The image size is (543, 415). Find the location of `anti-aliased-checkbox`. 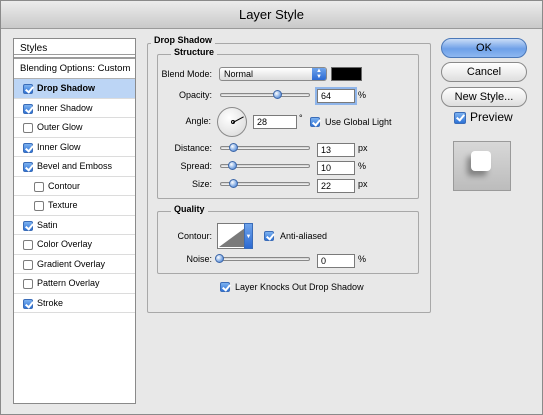

anti-aliased-checkbox is located at coordinates (269, 236).